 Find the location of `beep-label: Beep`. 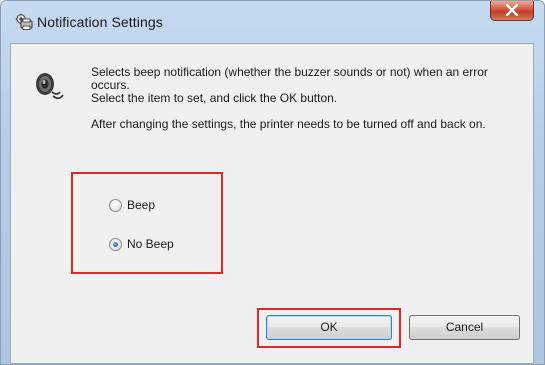

beep-label: Beep is located at coordinates (141, 205).